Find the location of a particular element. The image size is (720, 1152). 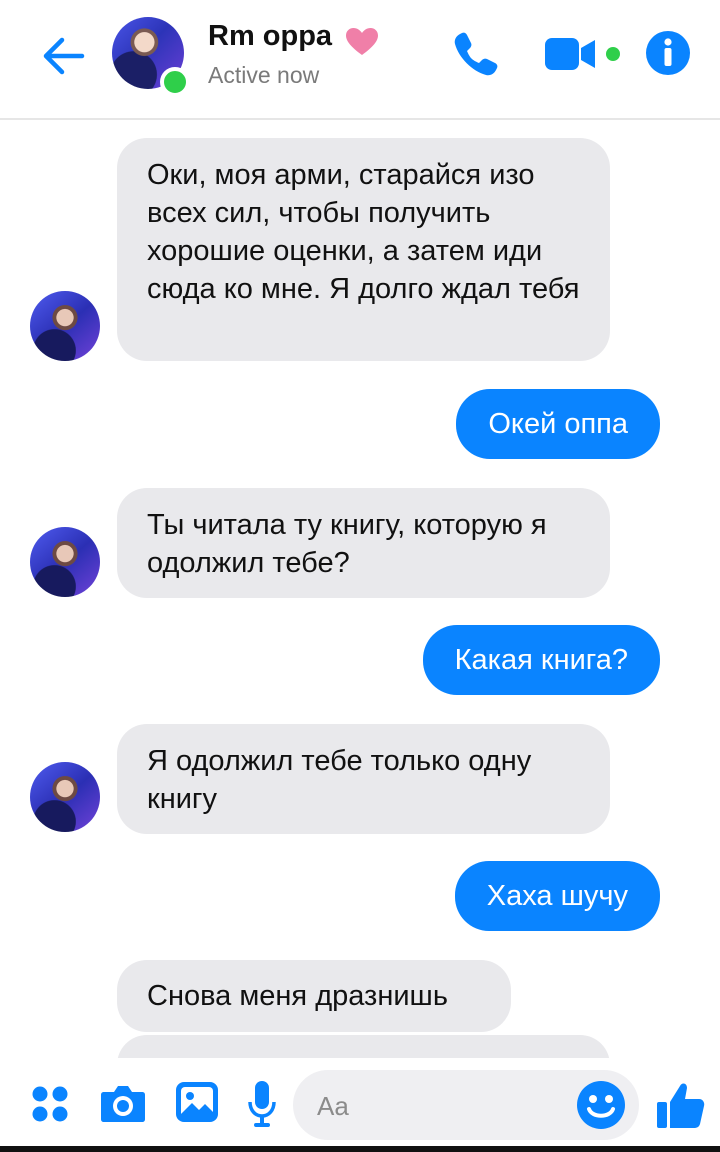

incoming-message: Я одолжил тебе только одну книгу is located at coordinates (363, 779).